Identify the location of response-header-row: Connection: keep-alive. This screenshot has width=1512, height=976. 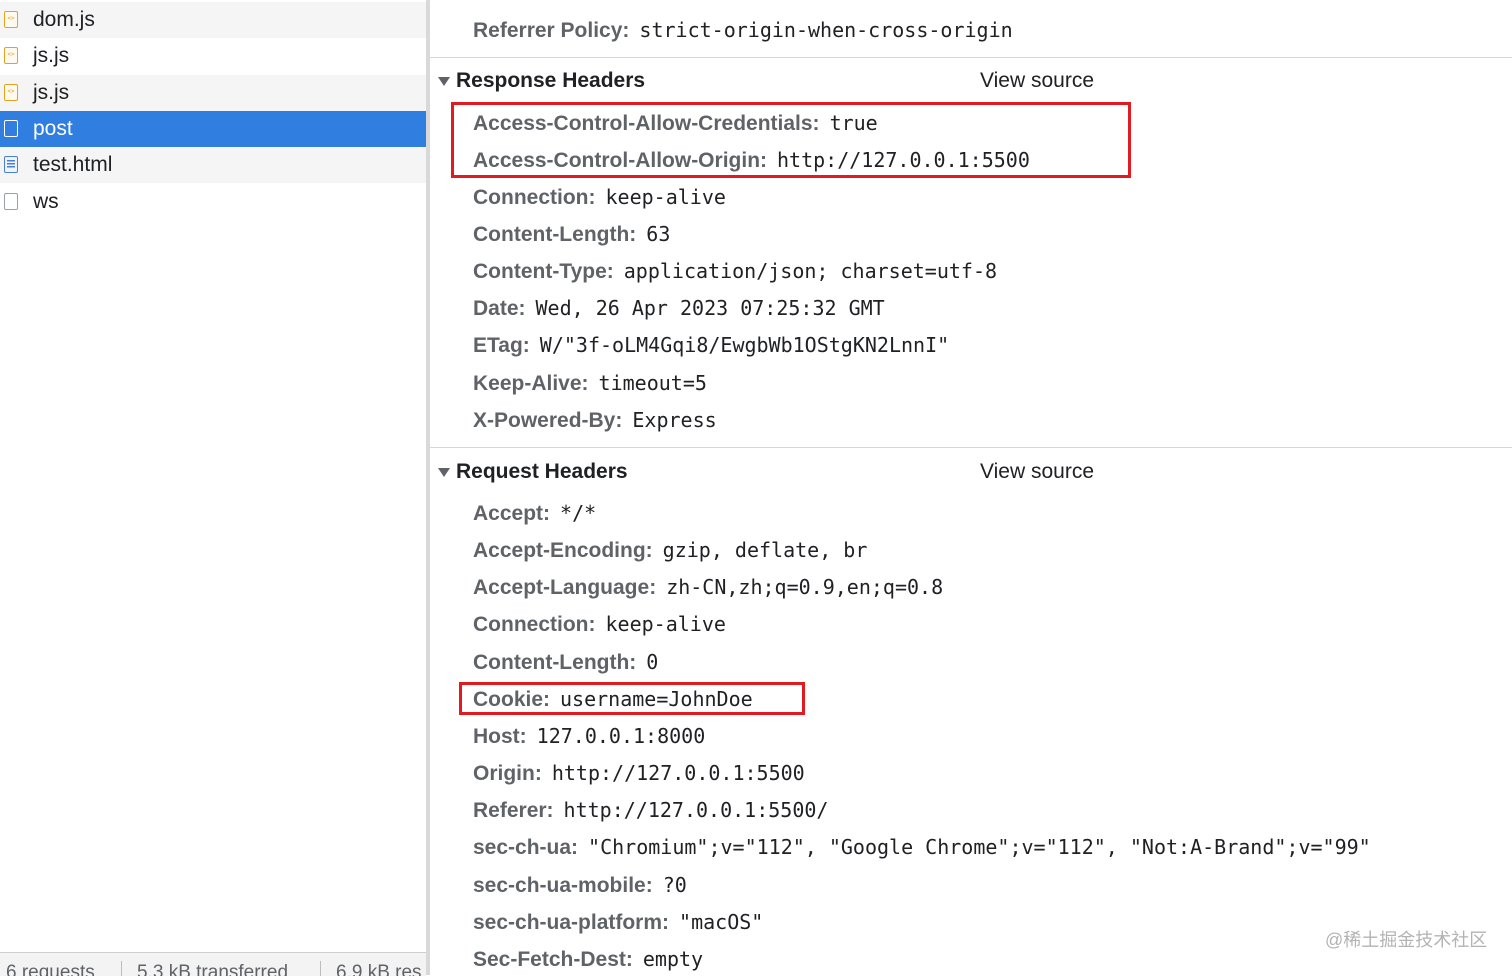
(599, 197).